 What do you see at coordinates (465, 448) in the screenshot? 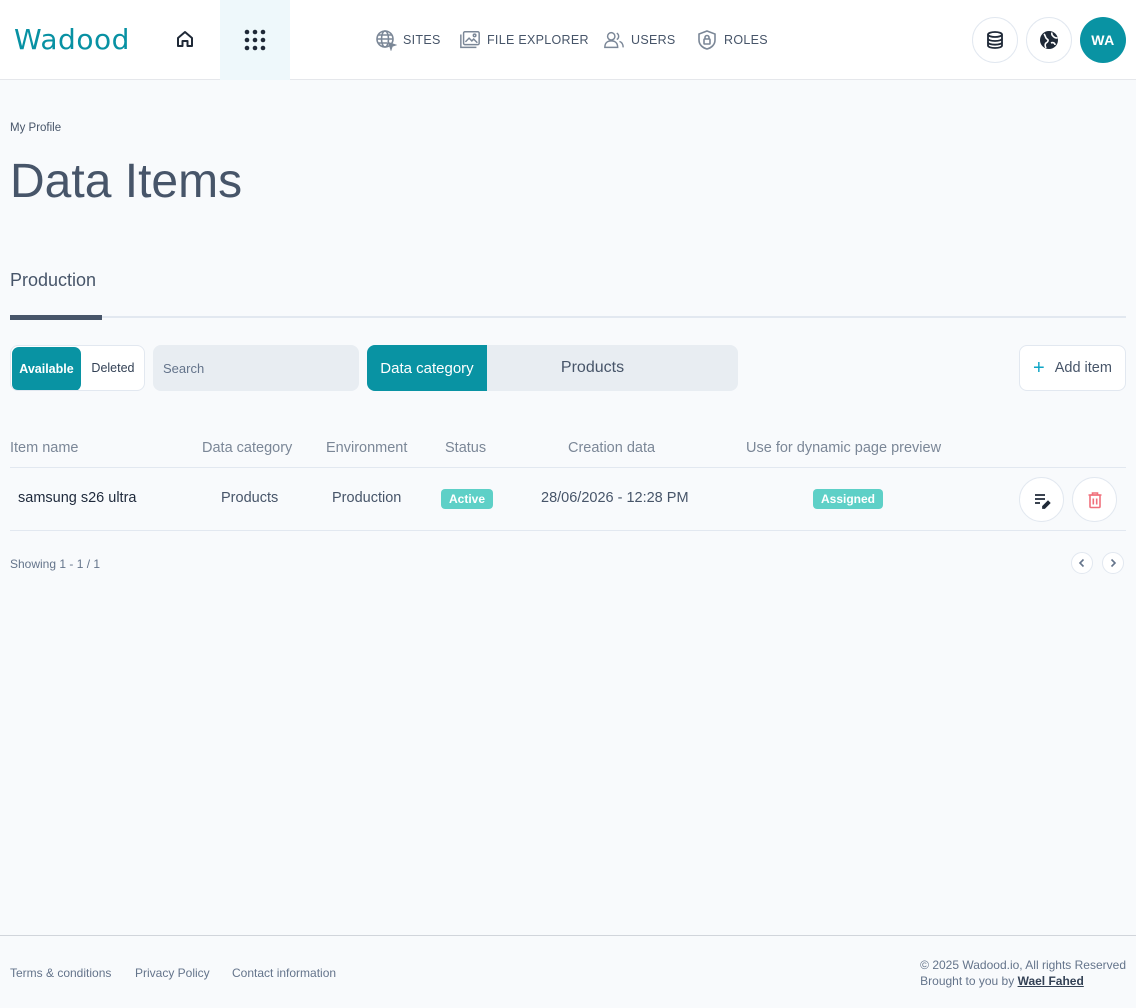
I see `col-status: Status` at bounding box center [465, 448].